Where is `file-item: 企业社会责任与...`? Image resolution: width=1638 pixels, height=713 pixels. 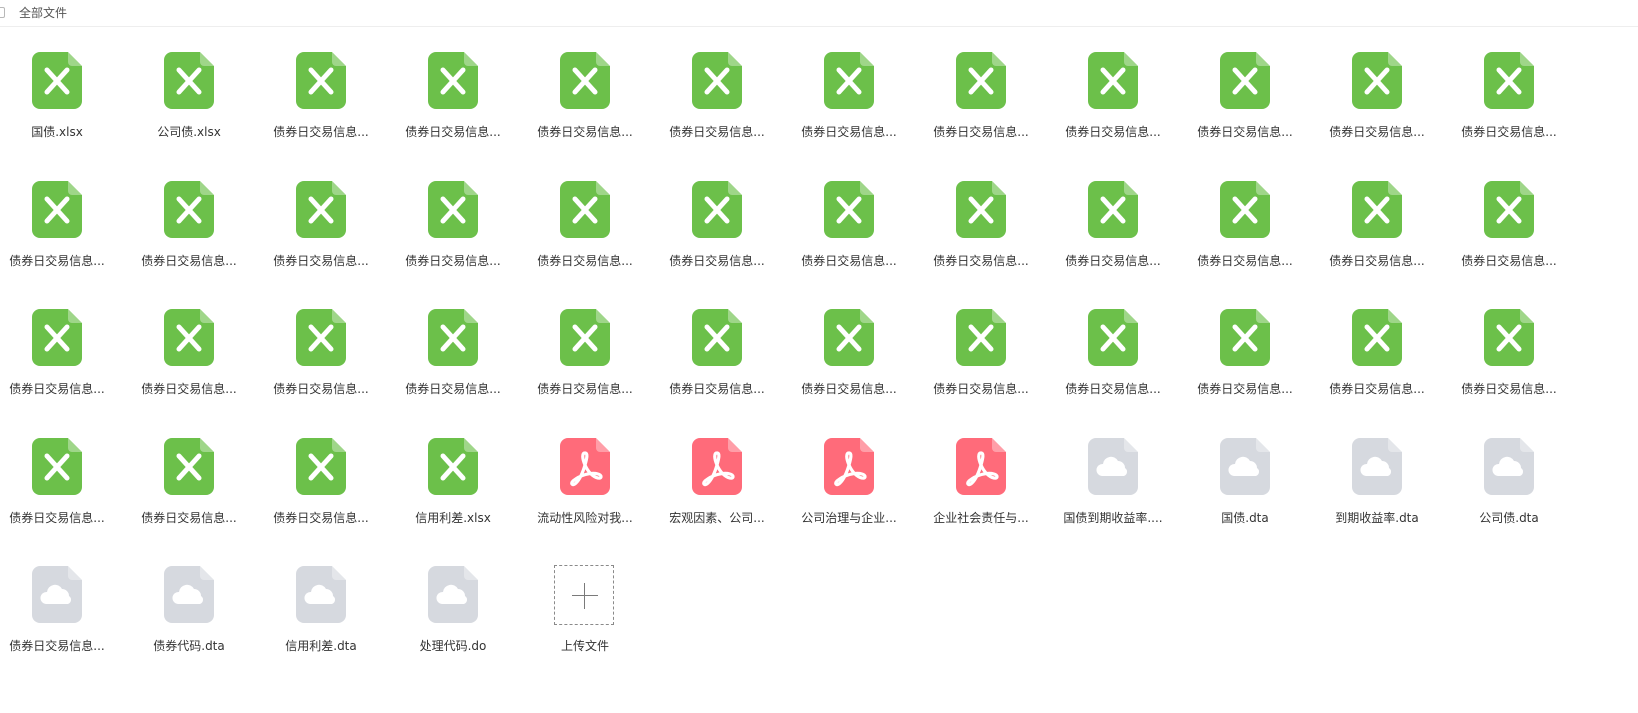 file-item: 企业社会责任与... is located at coordinates (981, 498).